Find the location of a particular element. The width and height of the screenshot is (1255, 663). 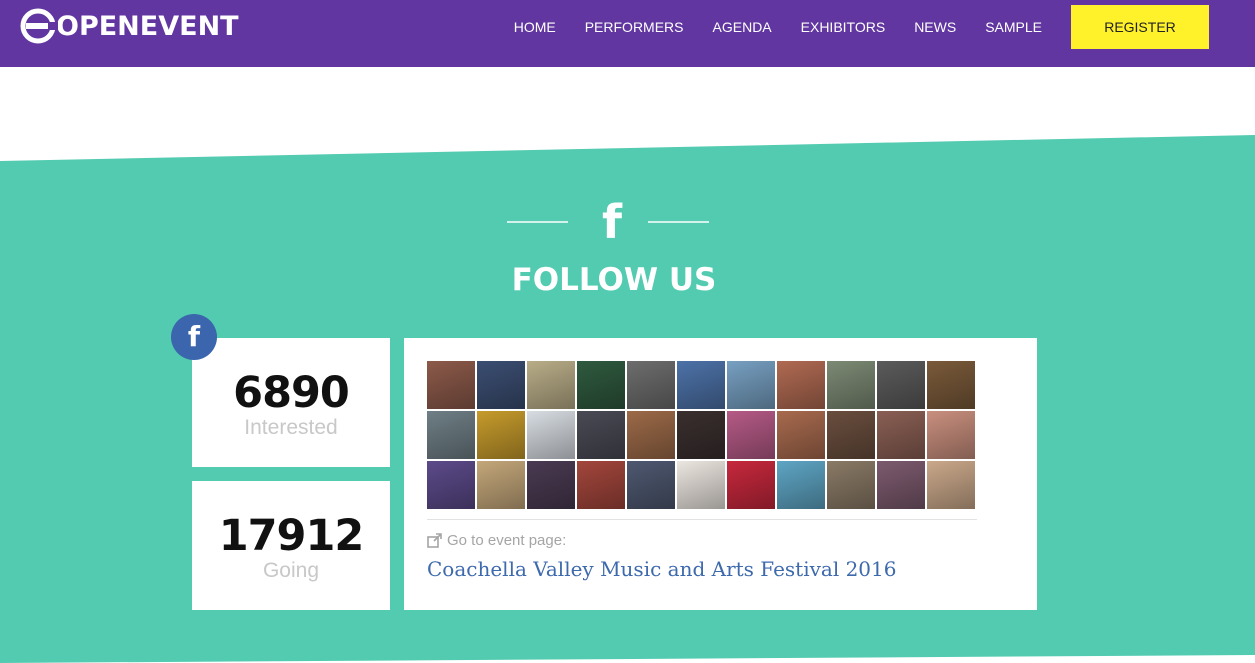

facebook-icon: f is located at coordinates (611, 222).